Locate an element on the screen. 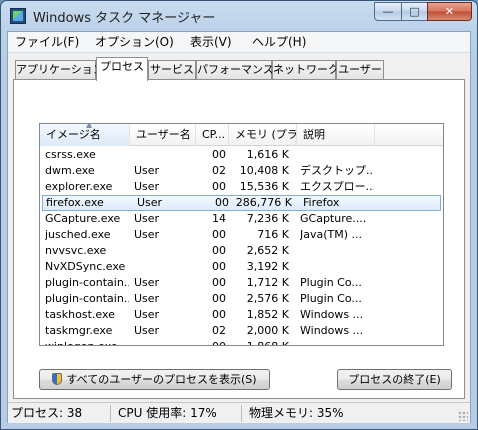  tab-processes: プロセス is located at coordinates (122, 69).